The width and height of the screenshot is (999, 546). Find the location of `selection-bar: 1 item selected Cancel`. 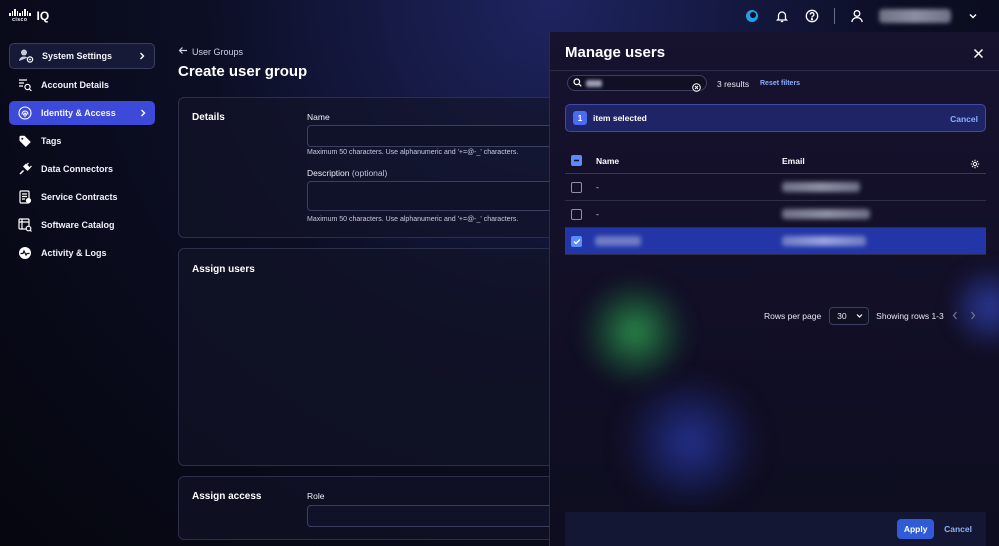

selection-bar: 1 item selected Cancel is located at coordinates (775, 118).